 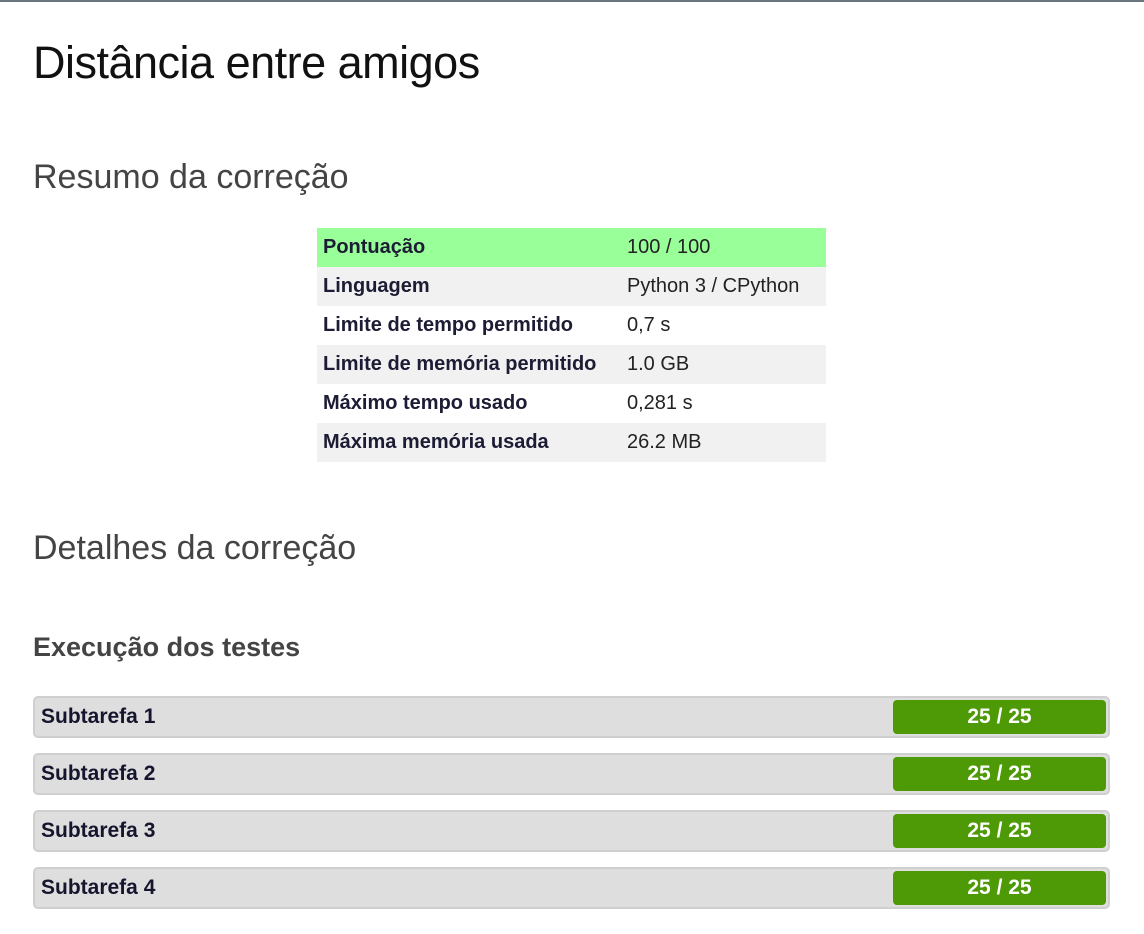 What do you see at coordinates (167, 647) in the screenshot?
I see `tests-heading: Execução dos testes` at bounding box center [167, 647].